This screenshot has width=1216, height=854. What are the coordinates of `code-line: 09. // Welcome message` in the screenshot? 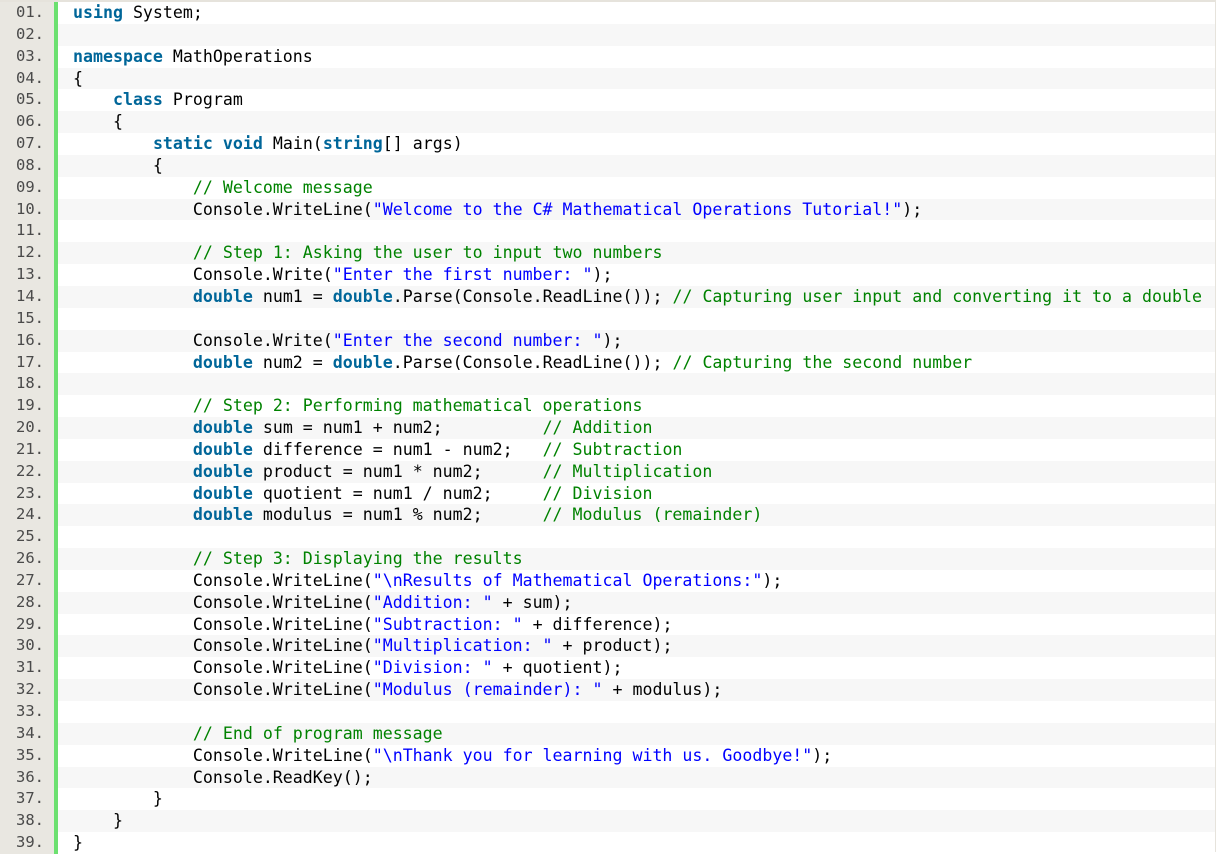 It's located at (607, 187).